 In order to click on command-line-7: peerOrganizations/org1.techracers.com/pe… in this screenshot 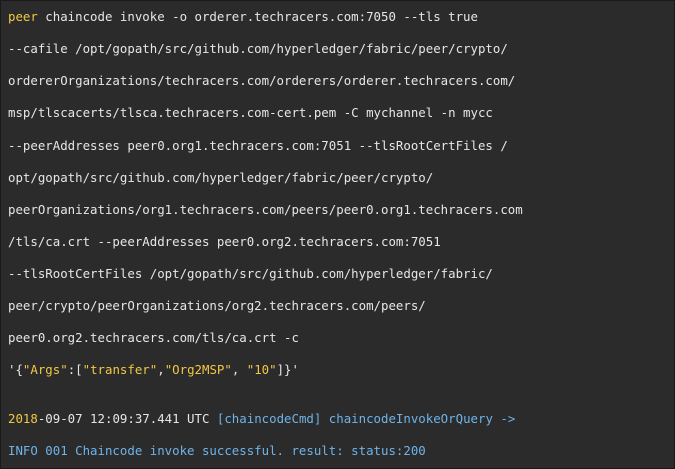, I will do `click(265, 209)`.